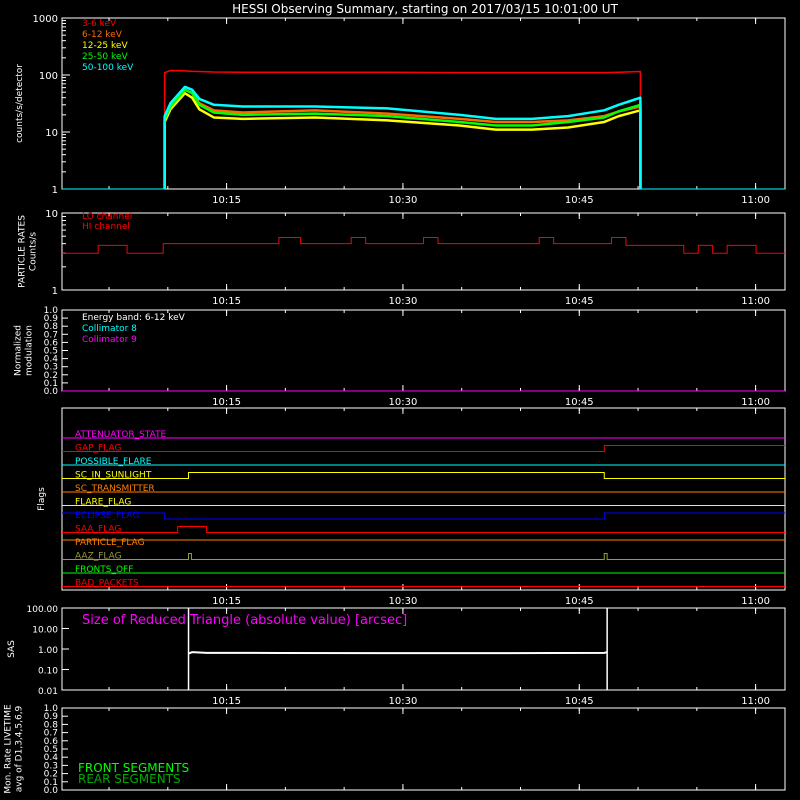  What do you see at coordinates (226, 200) in the screenshot?
I see `count-rate-panel-xtick-label: 10:15` at bounding box center [226, 200].